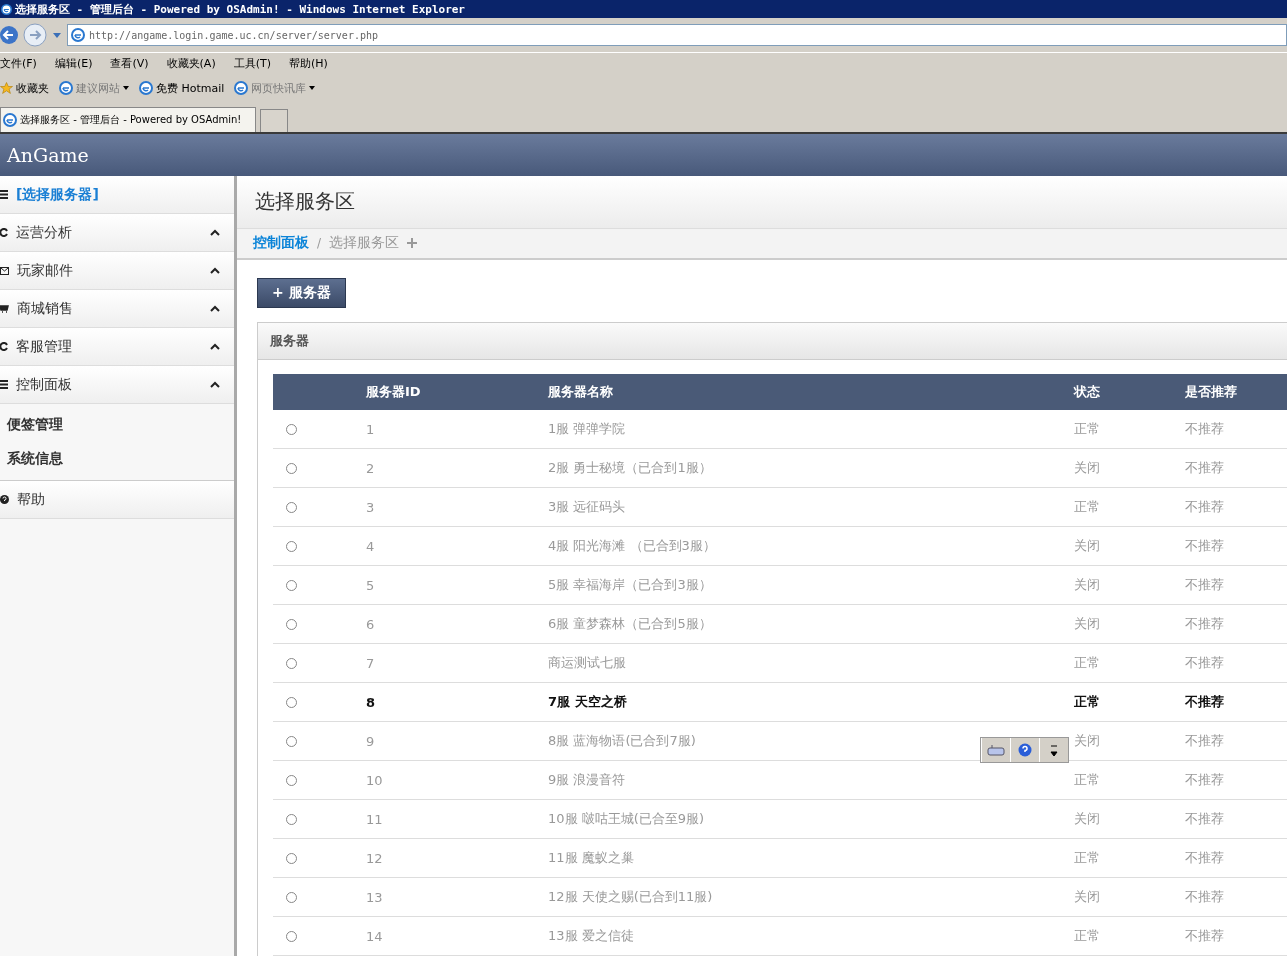  What do you see at coordinates (191, 63) in the screenshot?
I see `menu-item: 收藏夹(A)` at bounding box center [191, 63].